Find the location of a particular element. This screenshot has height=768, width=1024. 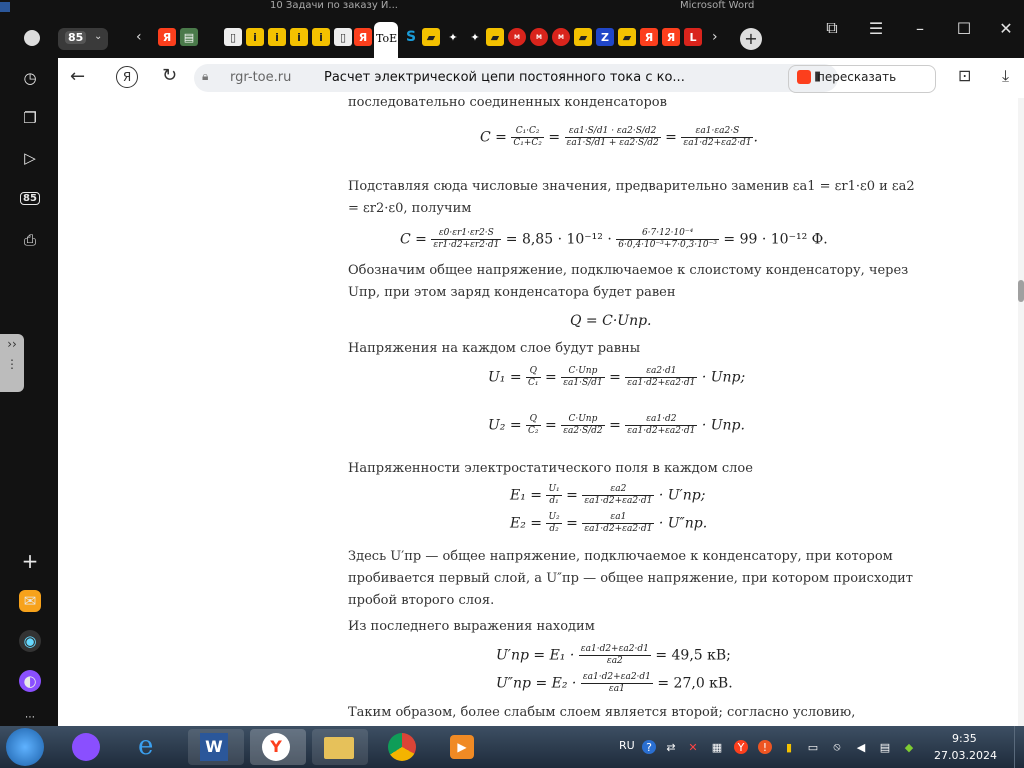

taskbar-yandex-browser: Y is located at coordinates (278, 747).